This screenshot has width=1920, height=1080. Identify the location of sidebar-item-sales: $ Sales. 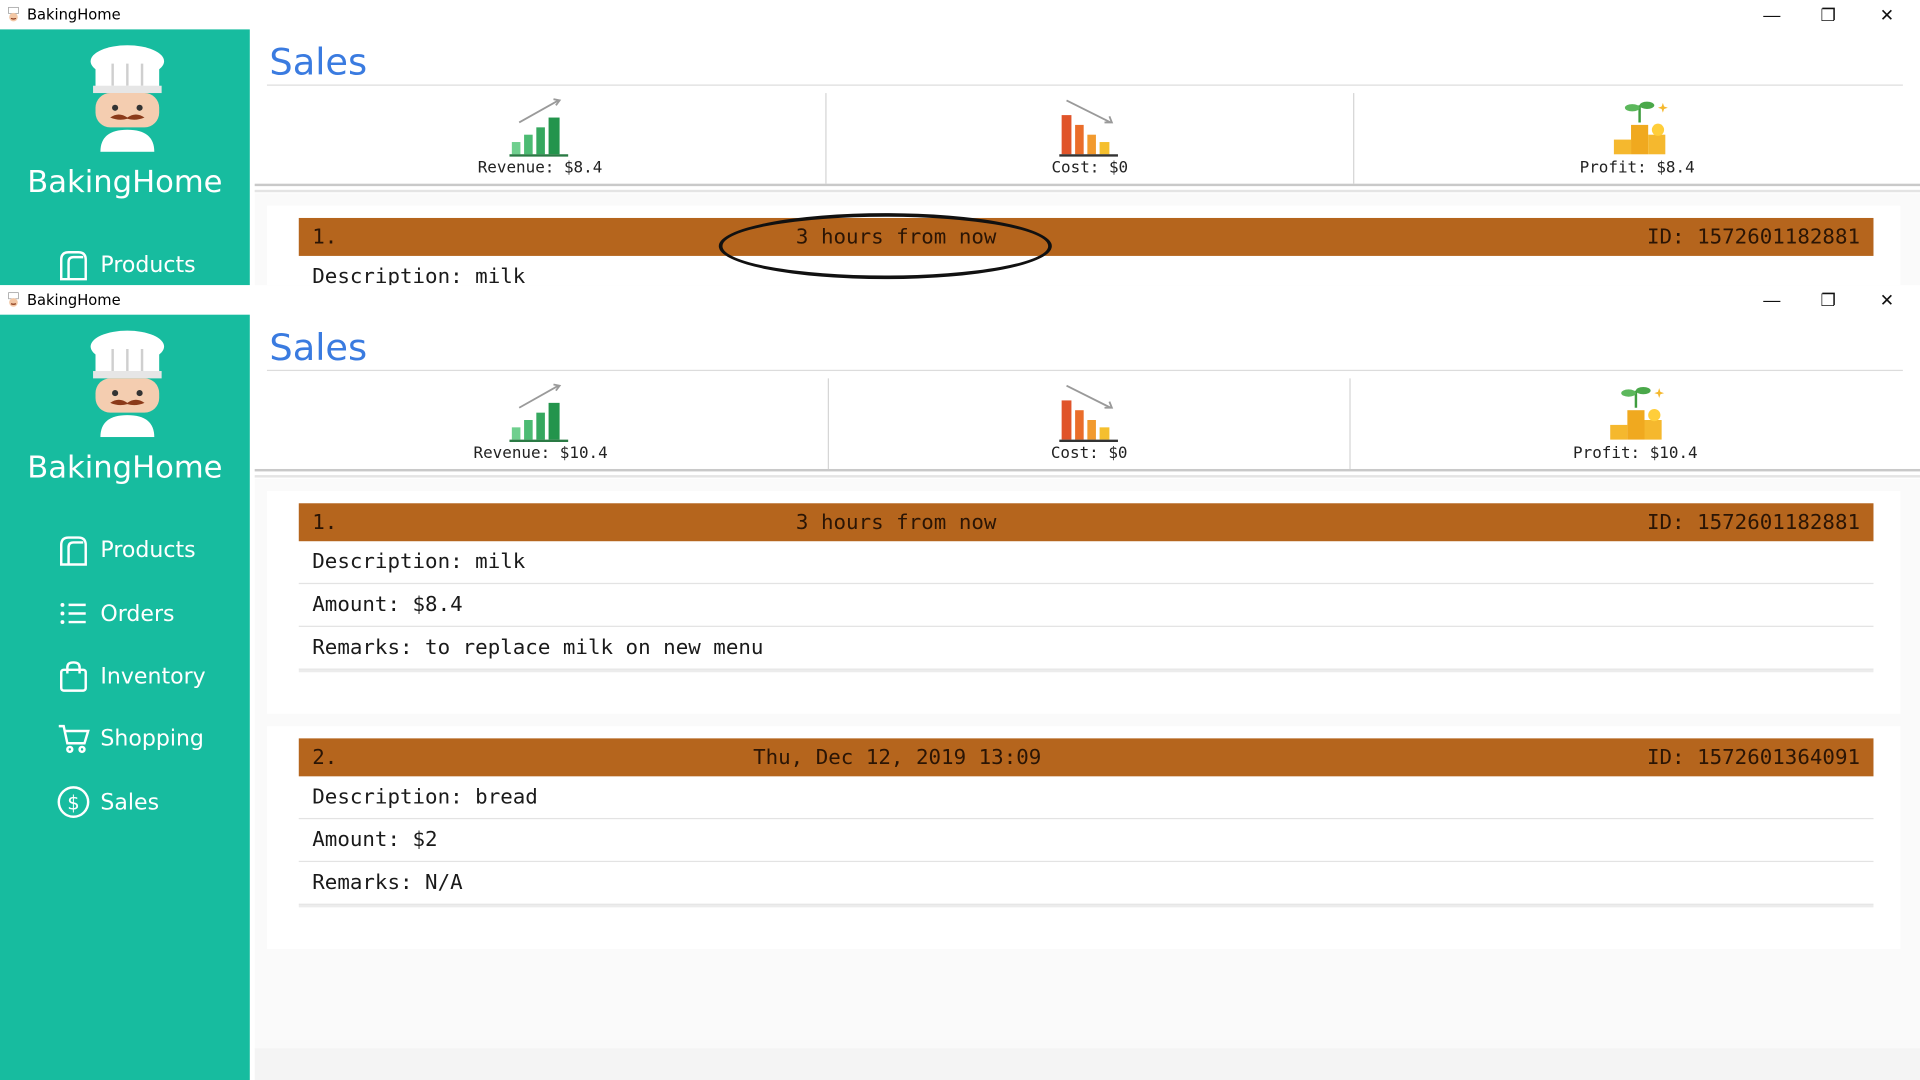
(107, 802).